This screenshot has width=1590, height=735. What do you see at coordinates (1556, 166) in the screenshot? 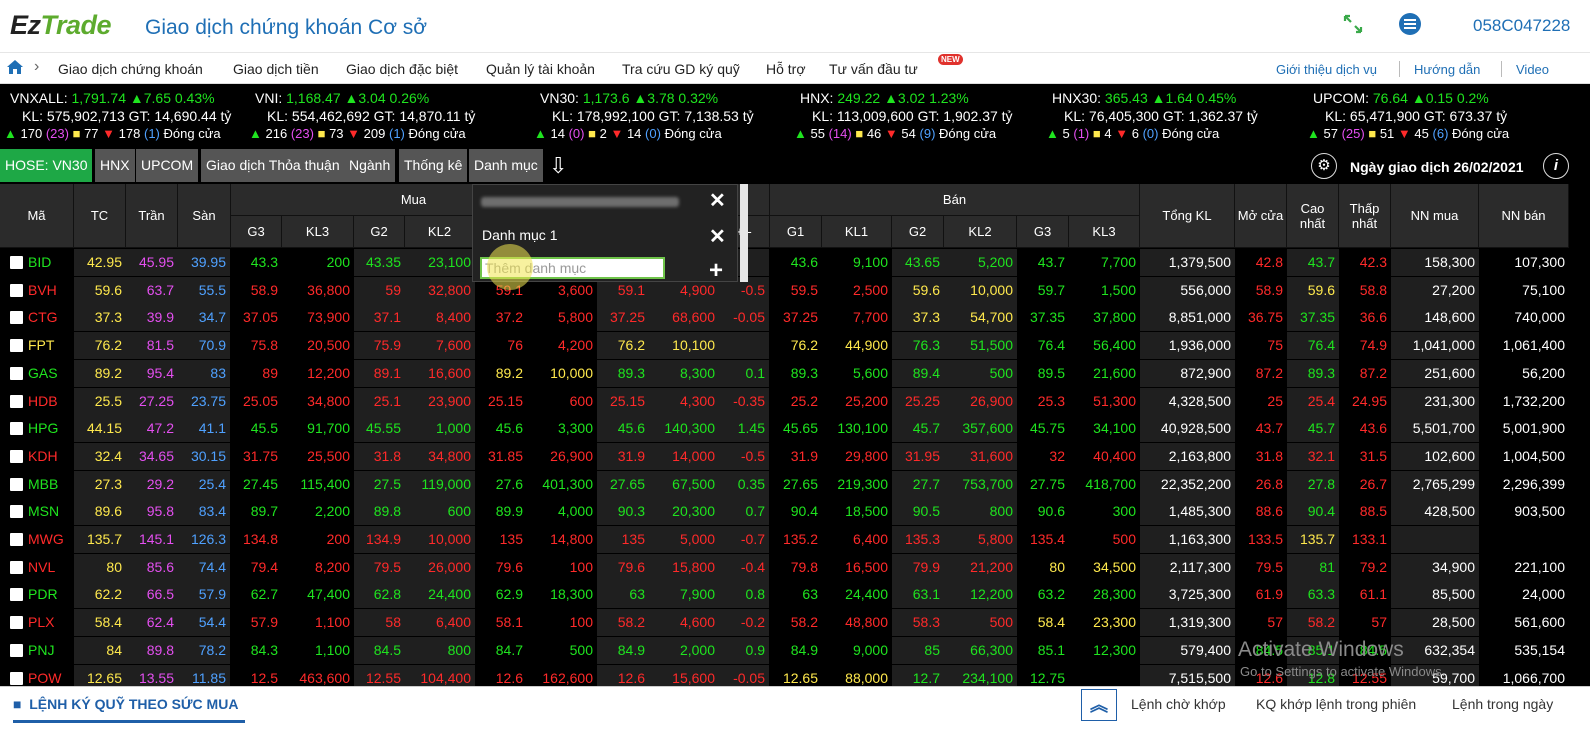
I see `info-icon: i` at bounding box center [1556, 166].